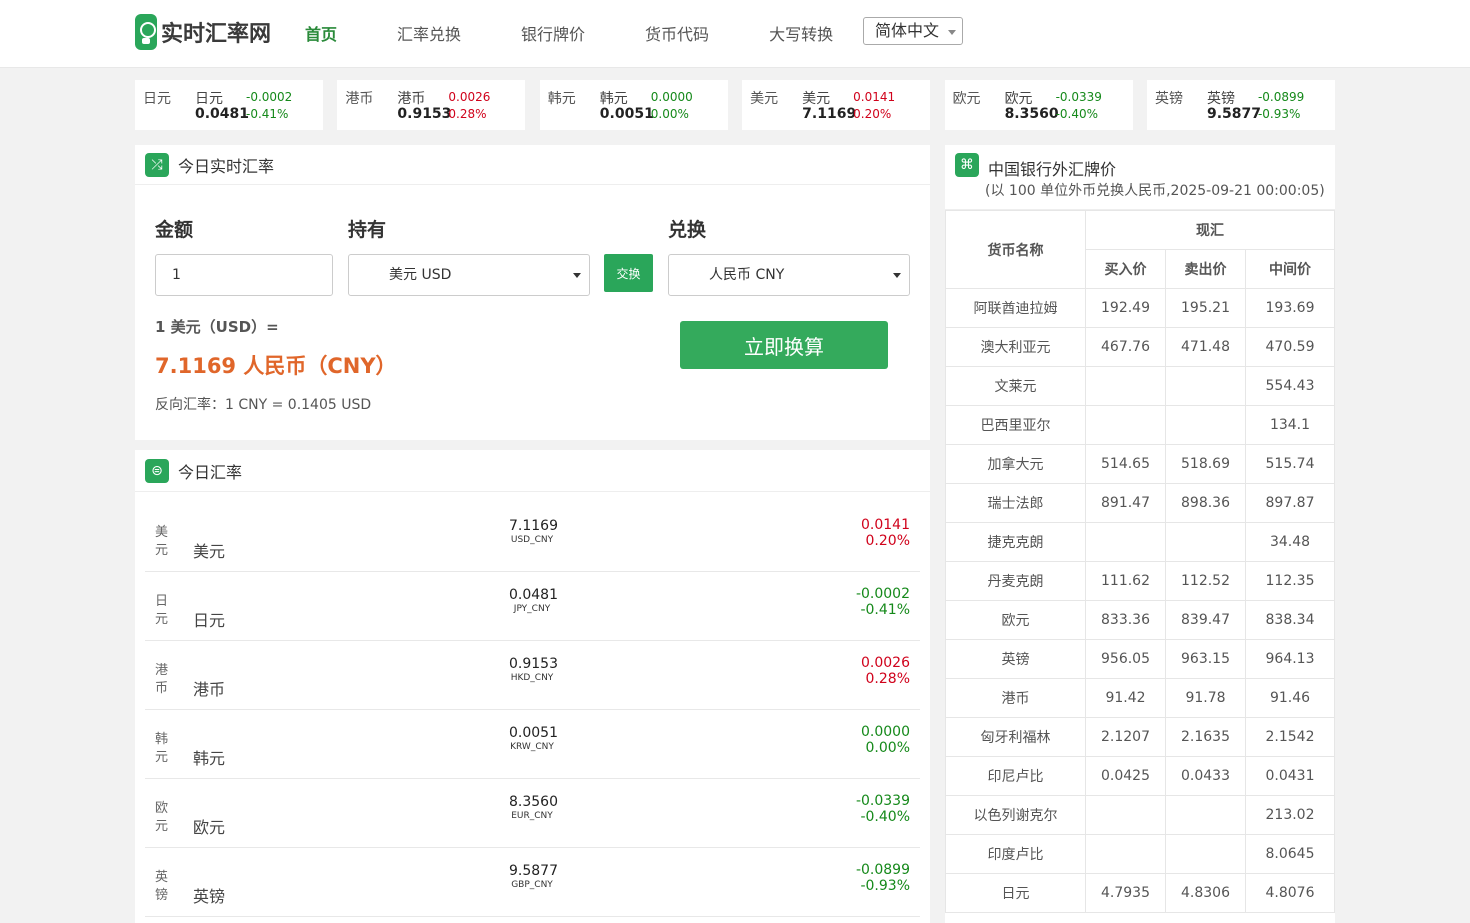 This screenshot has height=923, width=1470. What do you see at coordinates (1240, 105) in the screenshot?
I see `ticker-card: 英镑 英镑 9.5877 -0.0899 -0.93%` at bounding box center [1240, 105].